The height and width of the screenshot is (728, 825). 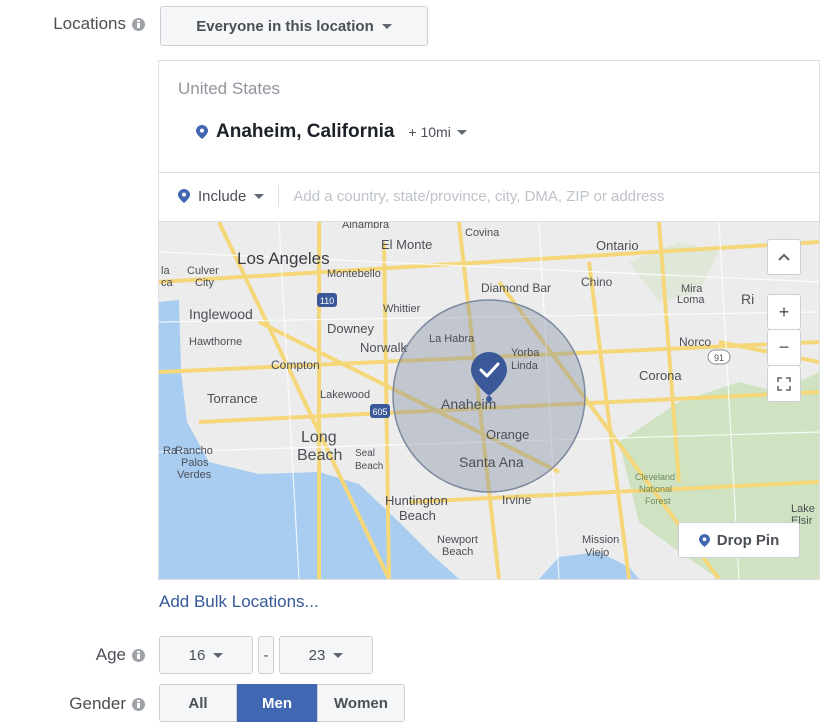 What do you see at coordinates (167, 283) in the screenshot?
I see `map-label: ca` at bounding box center [167, 283].